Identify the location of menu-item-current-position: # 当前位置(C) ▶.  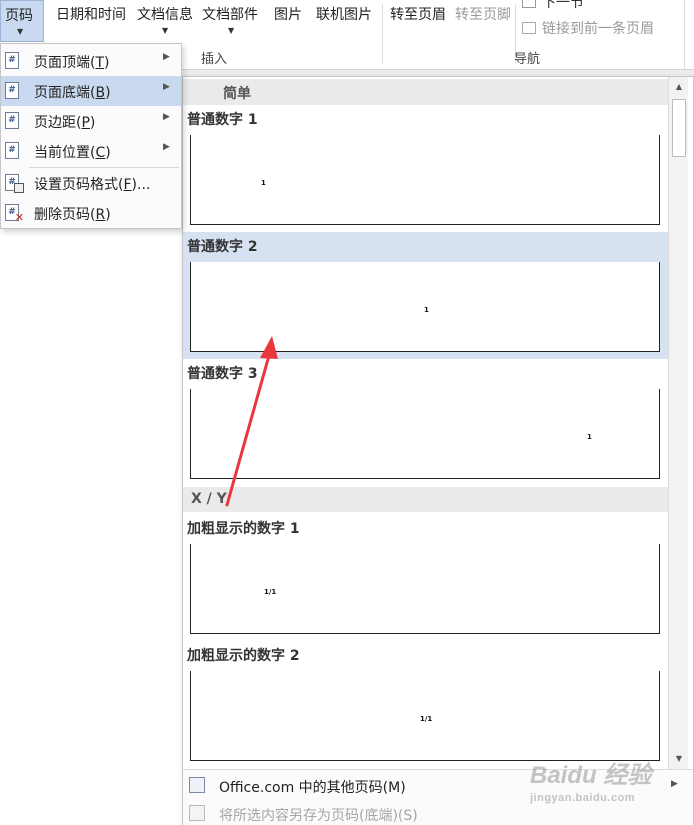
(91, 151).